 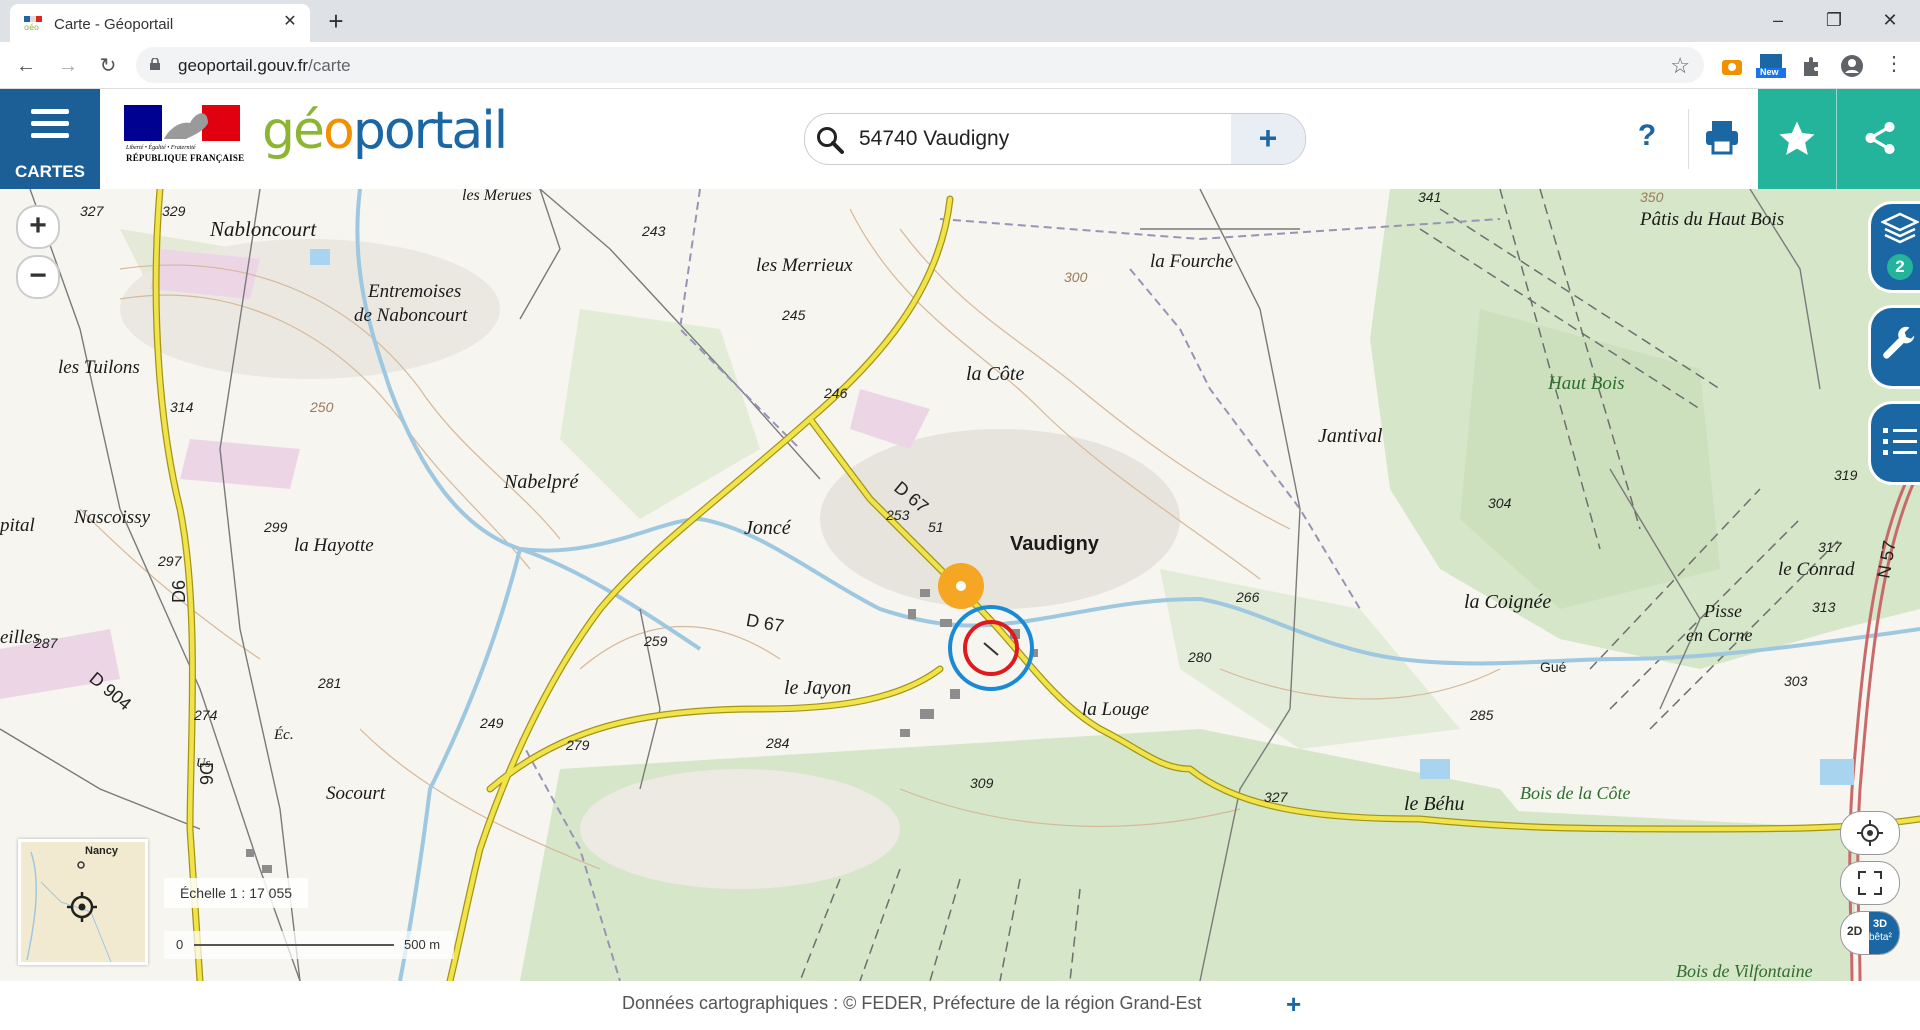 I want to click on advanced-search-button: +, so click(x=1268, y=139).